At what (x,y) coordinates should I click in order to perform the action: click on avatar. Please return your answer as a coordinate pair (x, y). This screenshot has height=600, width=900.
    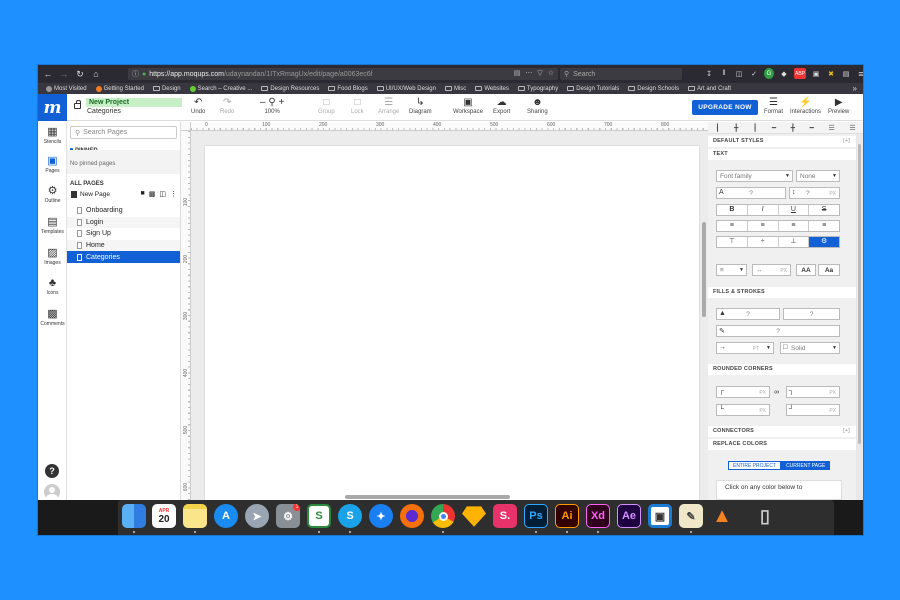
    Looking at the image, I should click on (52, 492).